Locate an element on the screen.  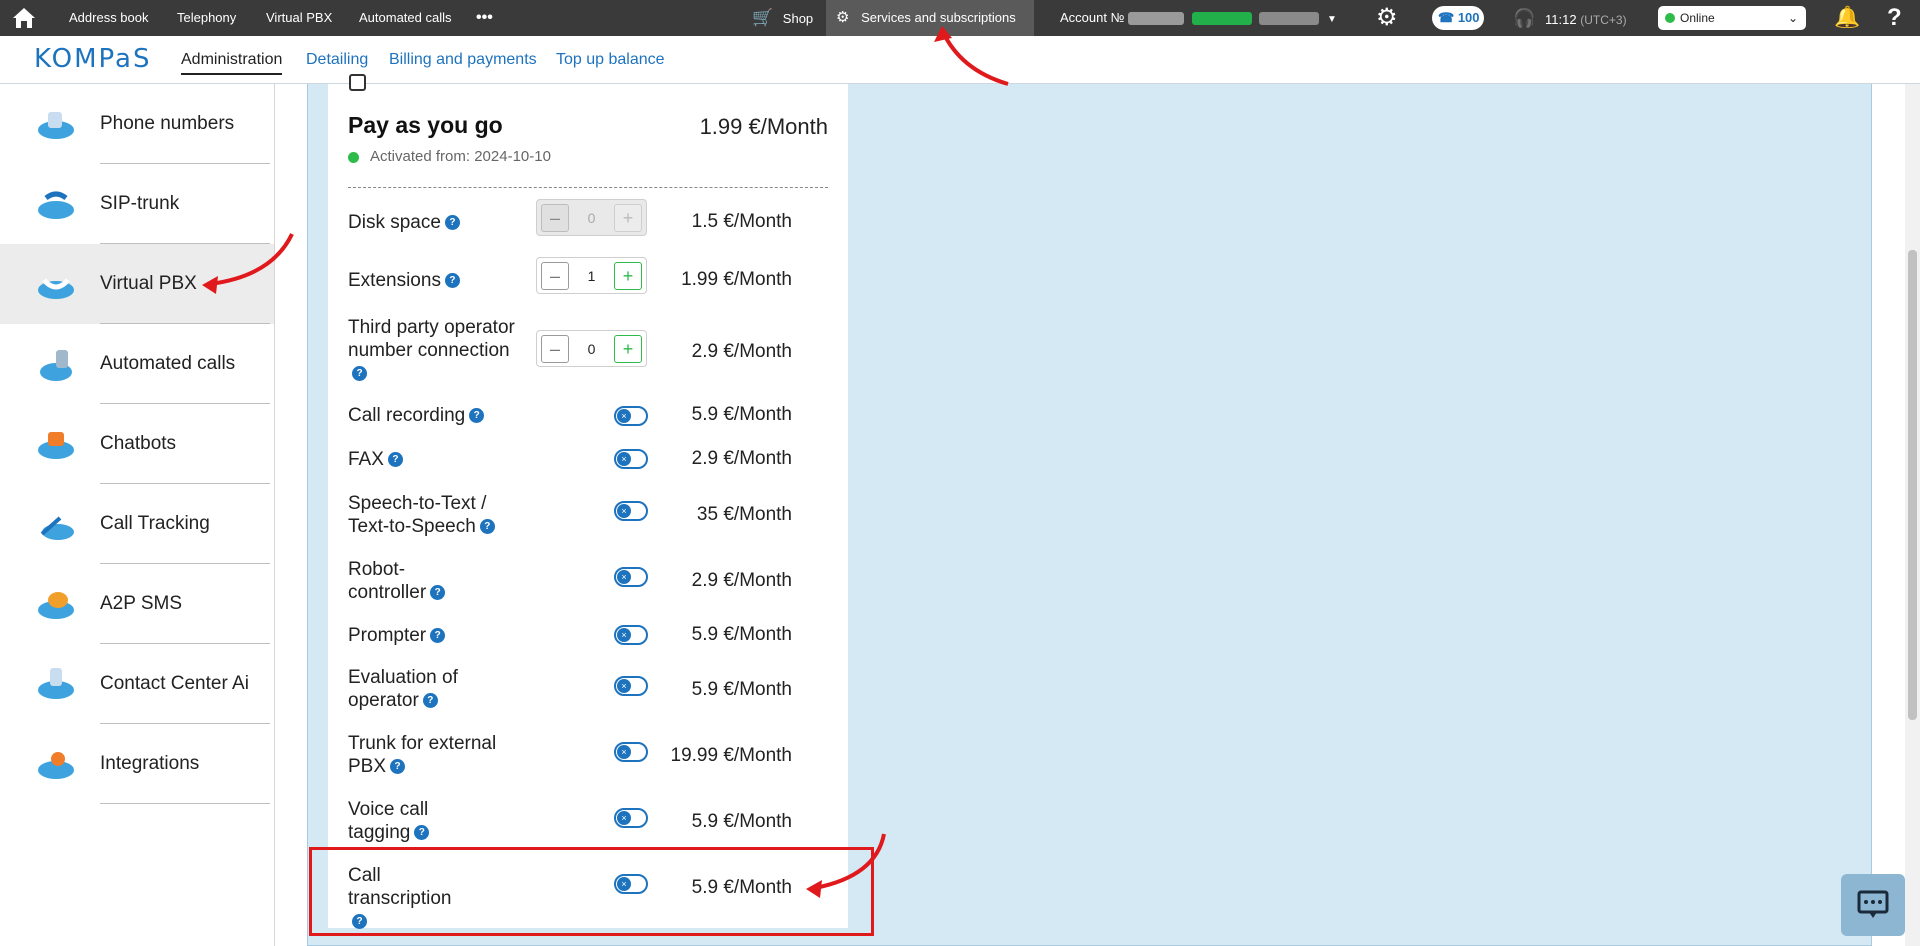
tab-detailing: Detailing is located at coordinates (337, 60).